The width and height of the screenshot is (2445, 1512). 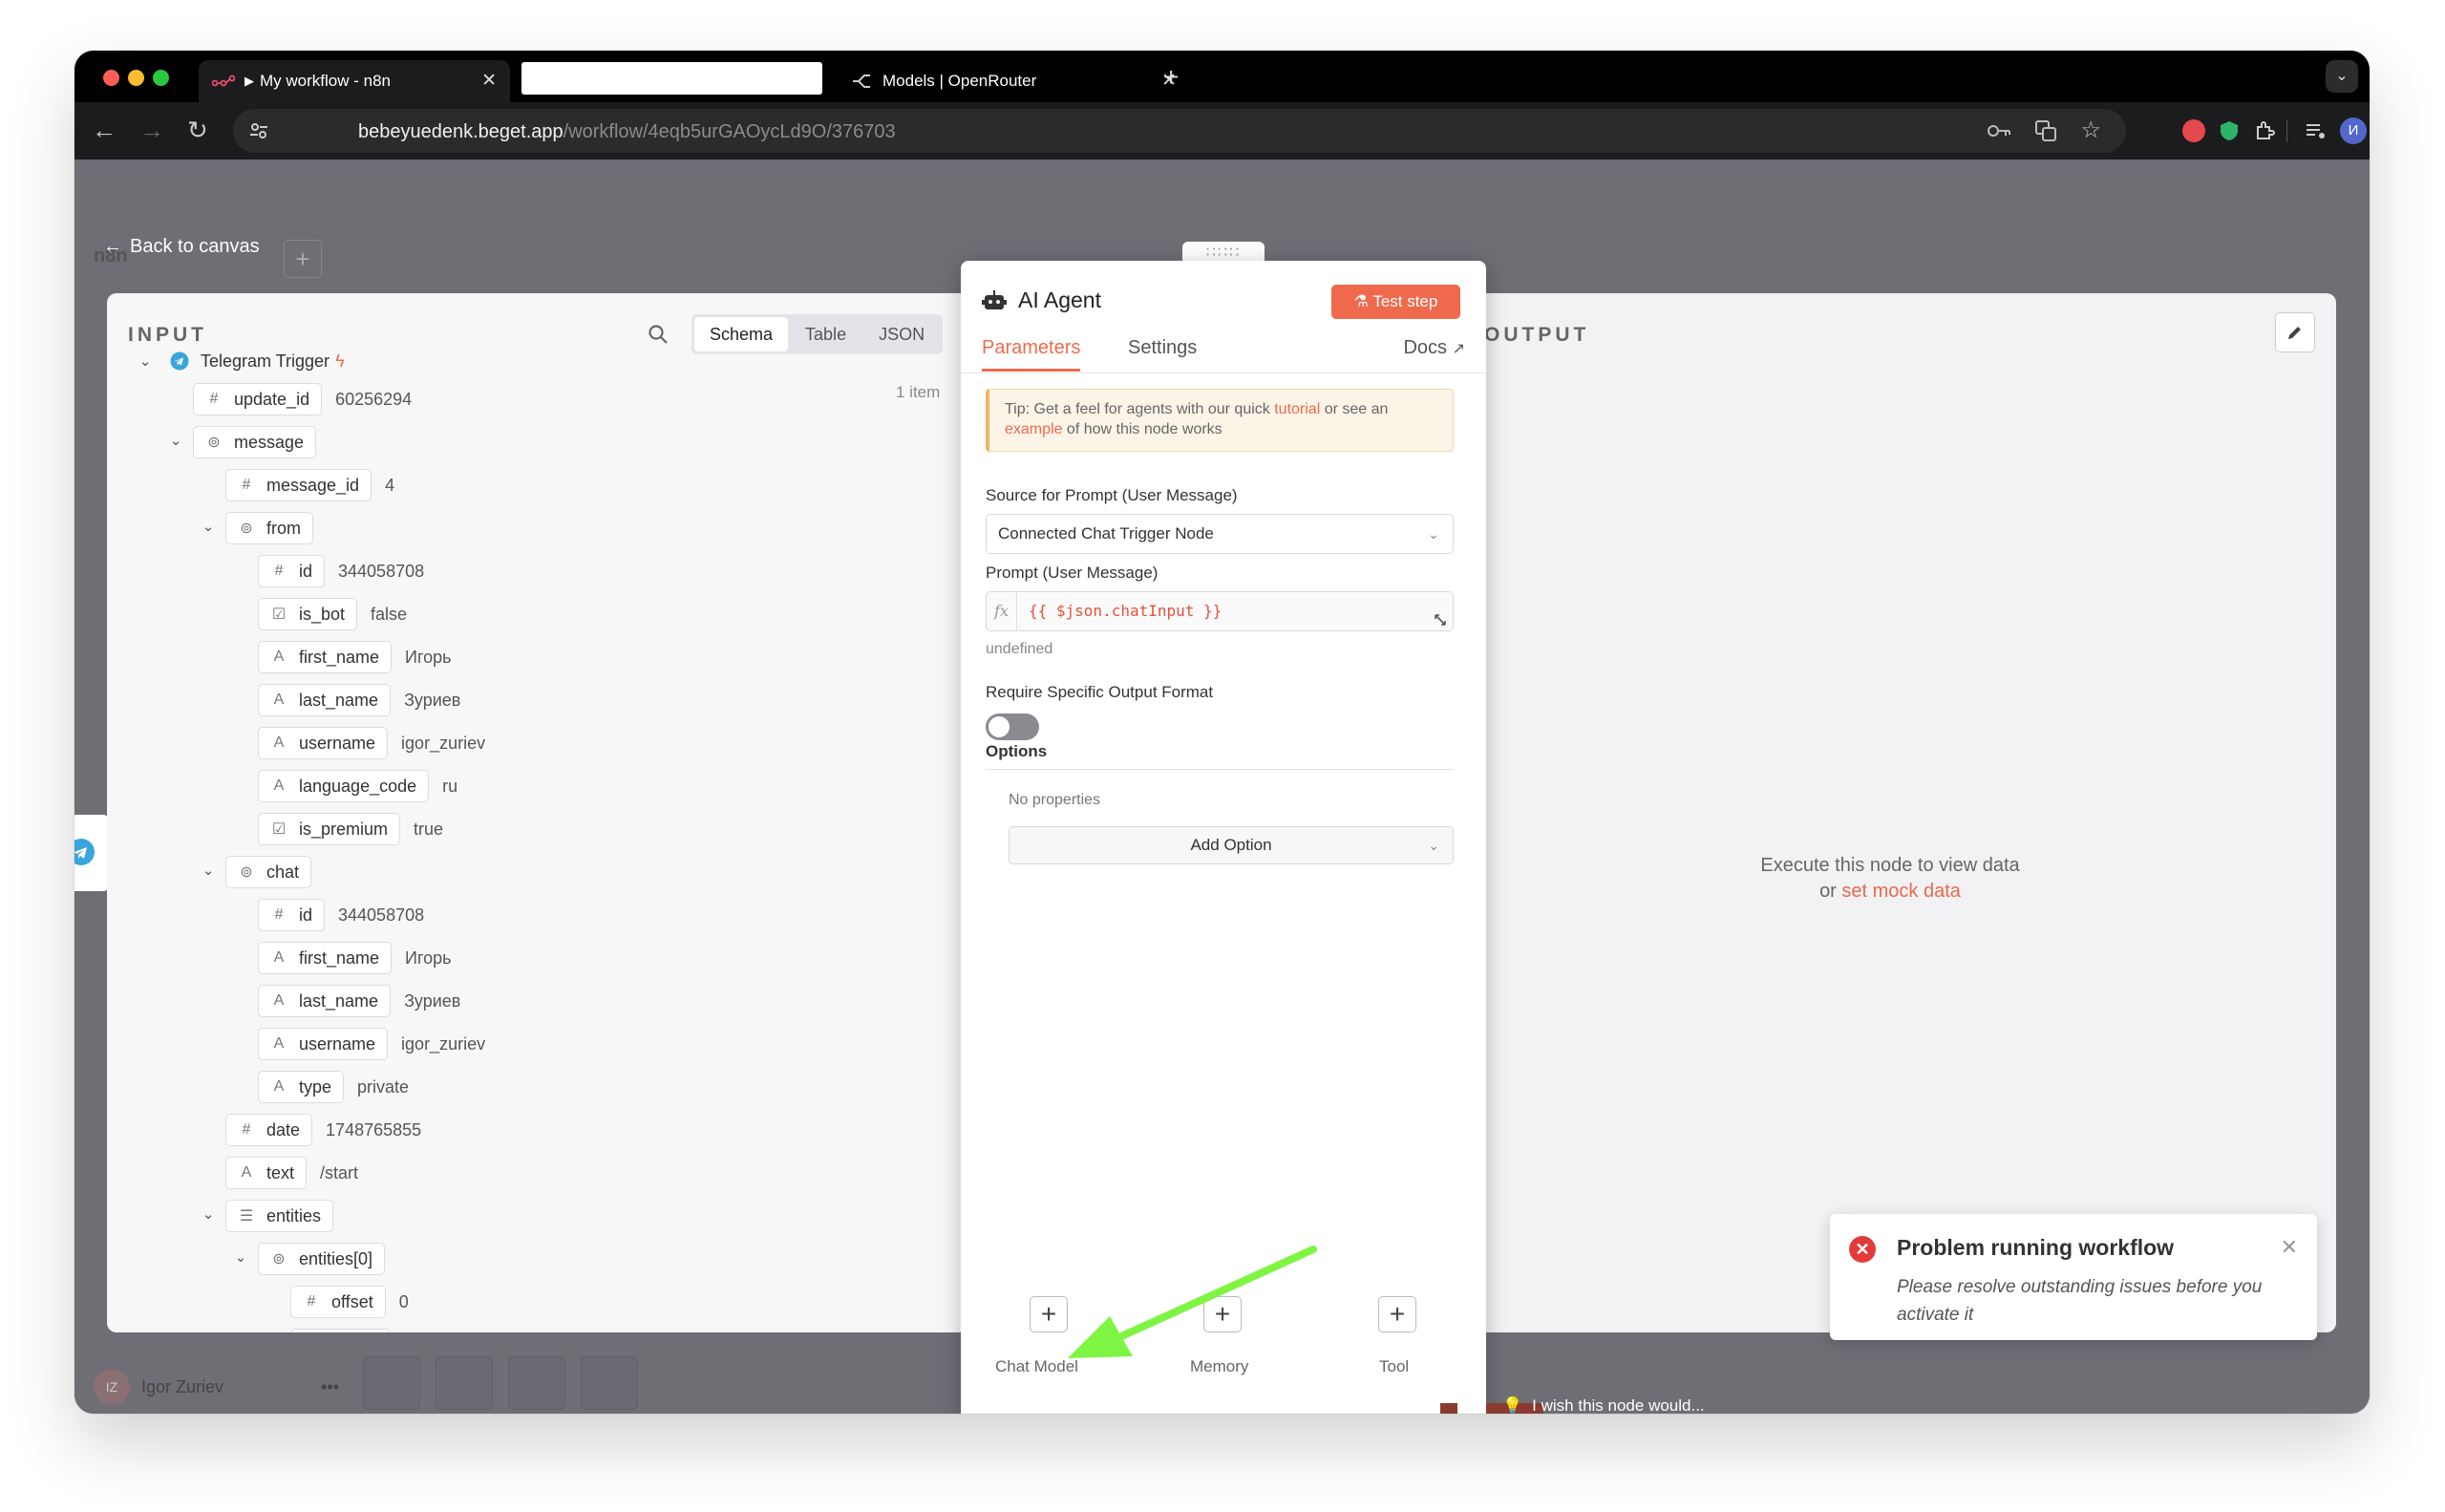 I want to click on tidy-up-button, so click(x=609, y=1383).